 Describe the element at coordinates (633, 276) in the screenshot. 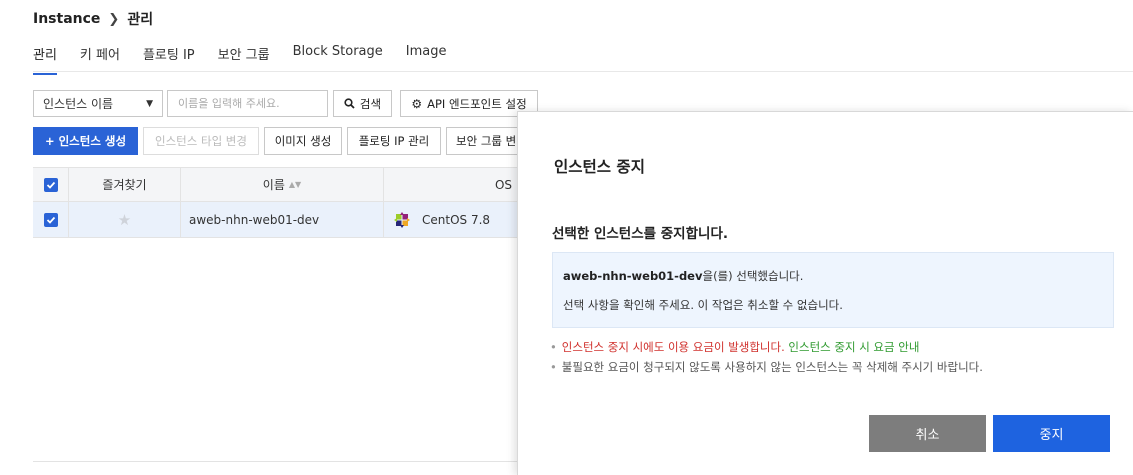

I see `selected-instance-name: aweb-nhn-web01-dev` at that location.